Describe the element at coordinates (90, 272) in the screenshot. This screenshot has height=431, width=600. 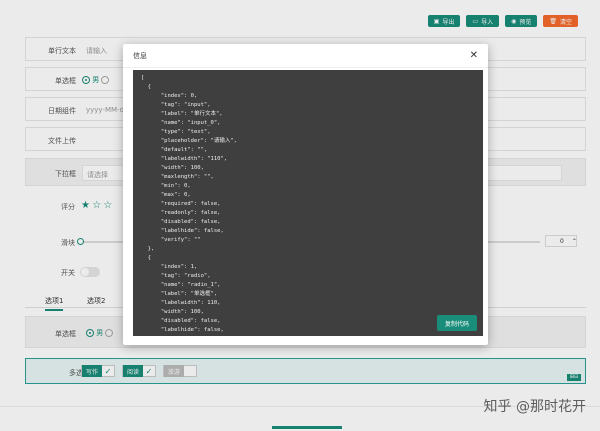
I see `switch-toggle` at that location.